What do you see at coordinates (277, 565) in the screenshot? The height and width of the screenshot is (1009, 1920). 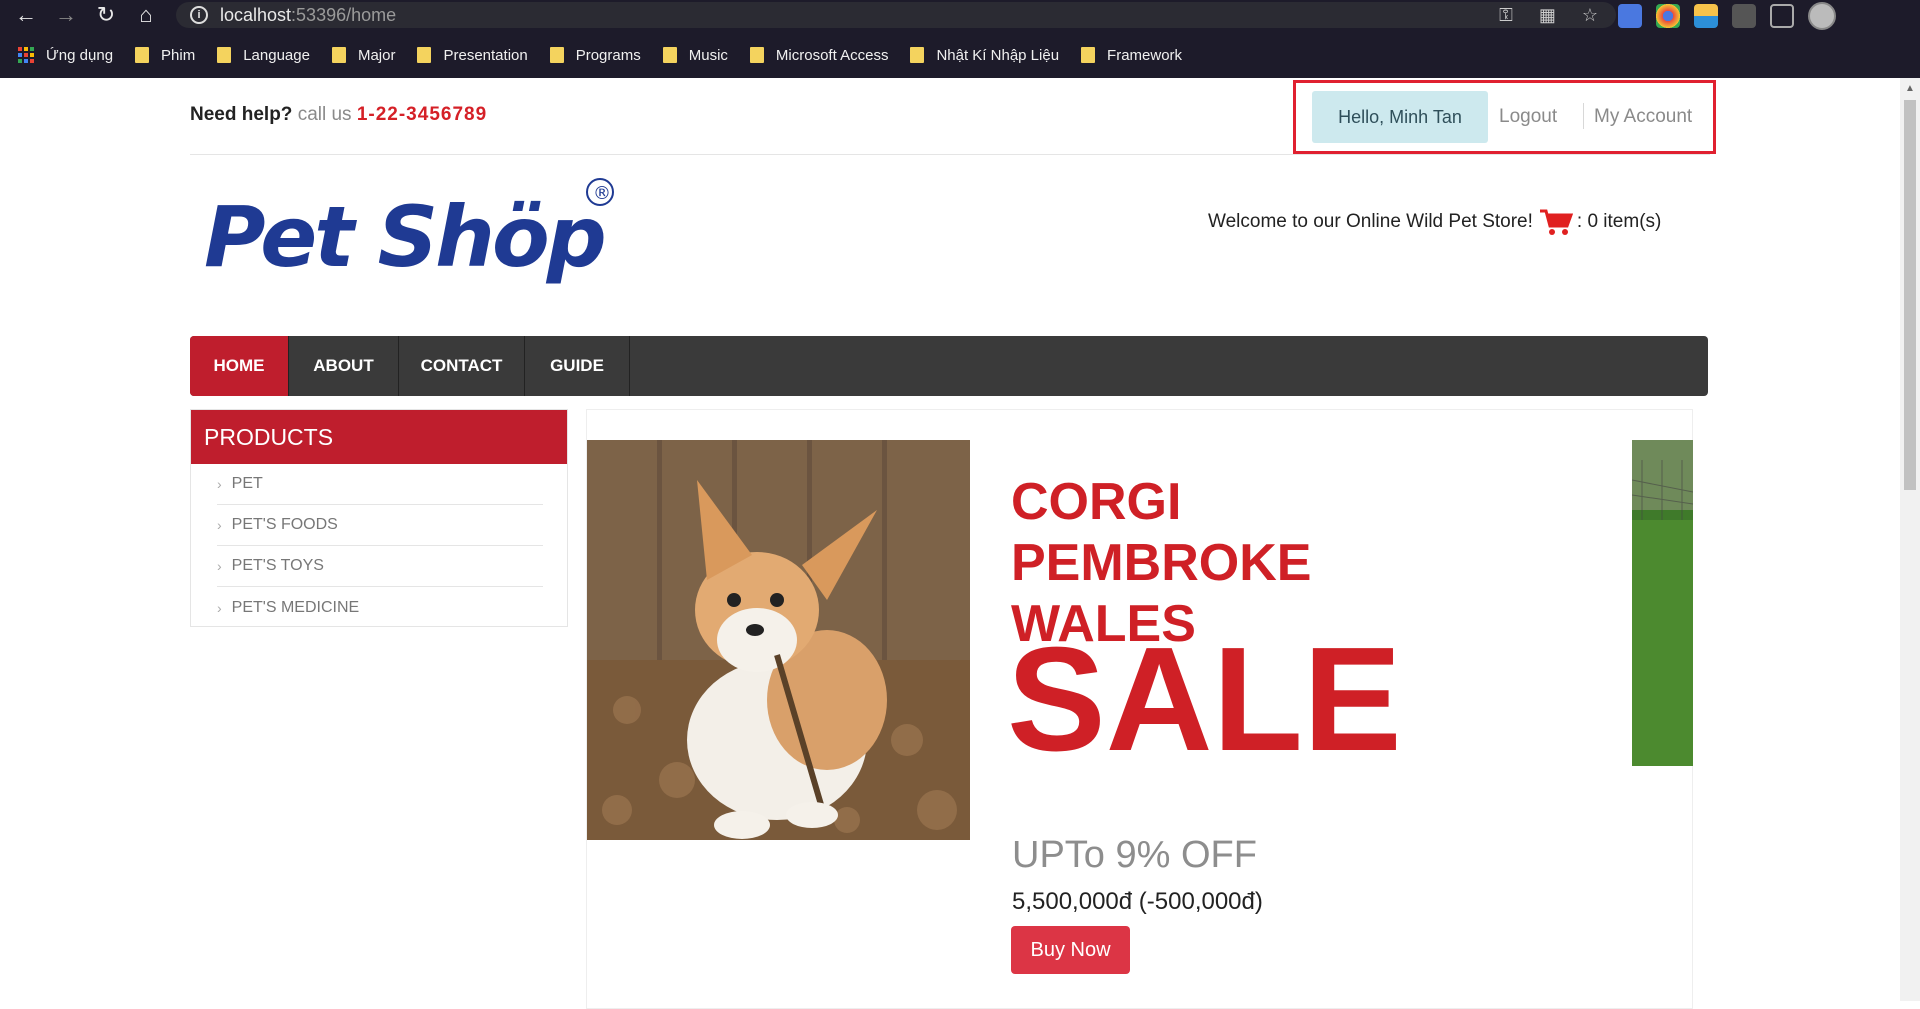 I see `category-label: PET'S TOYS` at bounding box center [277, 565].